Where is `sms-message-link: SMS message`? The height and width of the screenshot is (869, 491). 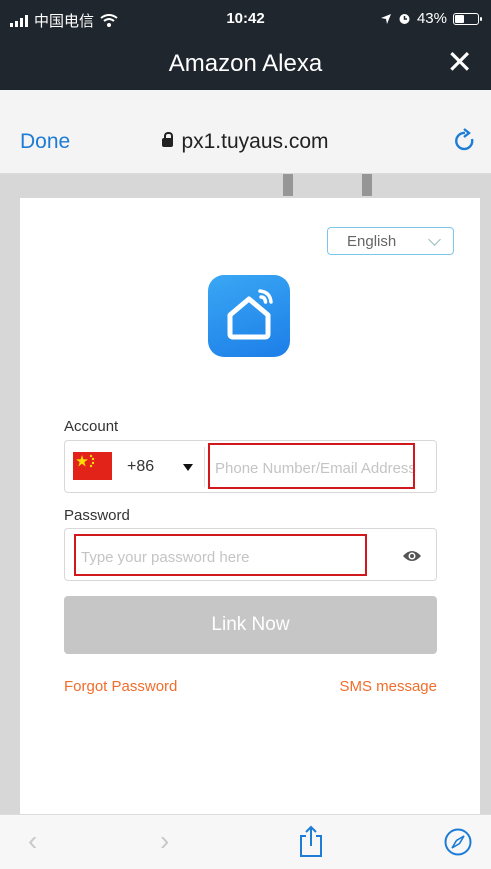
sms-message-link: SMS message is located at coordinates (388, 686).